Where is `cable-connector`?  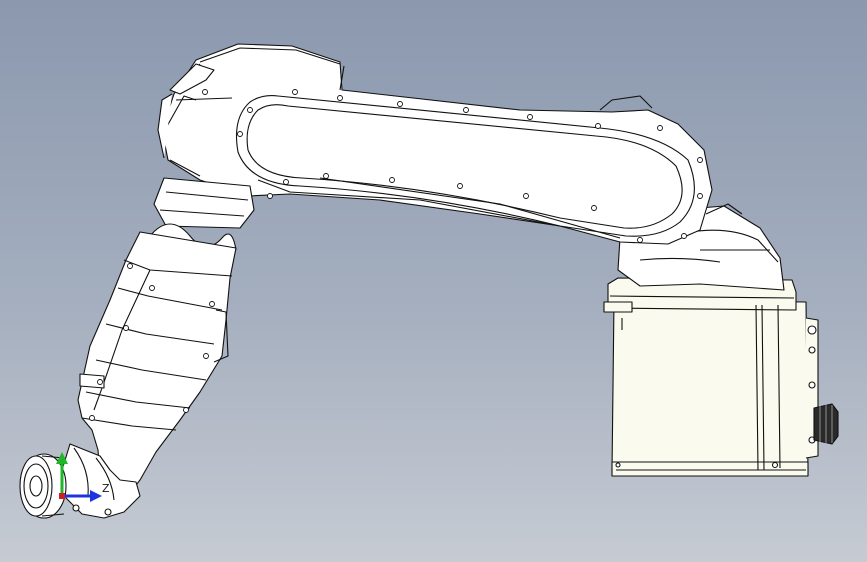 cable-connector is located at coordinates (826, 424).